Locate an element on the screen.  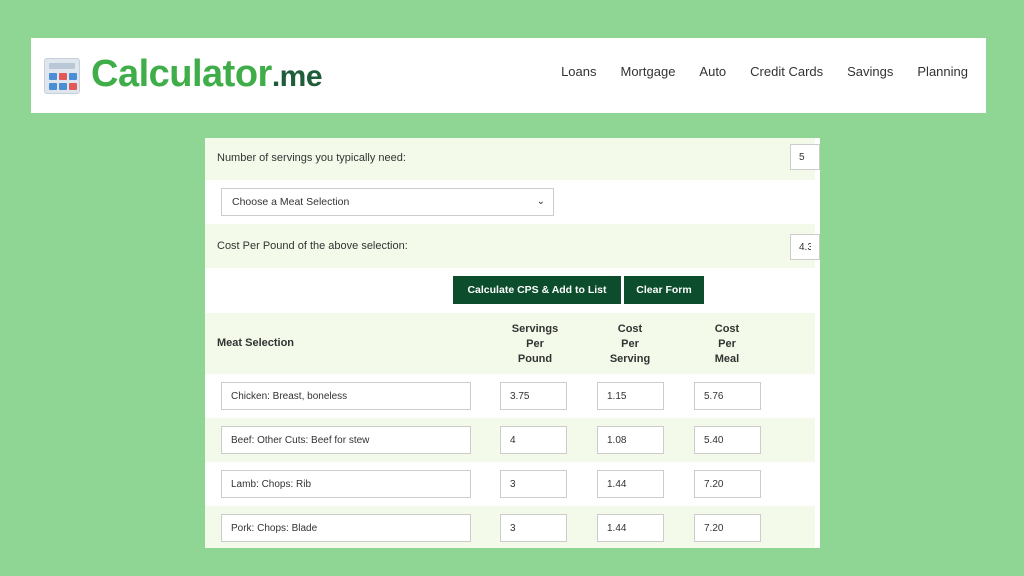
action-buttons-row: Calculate CPS & Add to List Clear Form is located at coordinates (510, 290).